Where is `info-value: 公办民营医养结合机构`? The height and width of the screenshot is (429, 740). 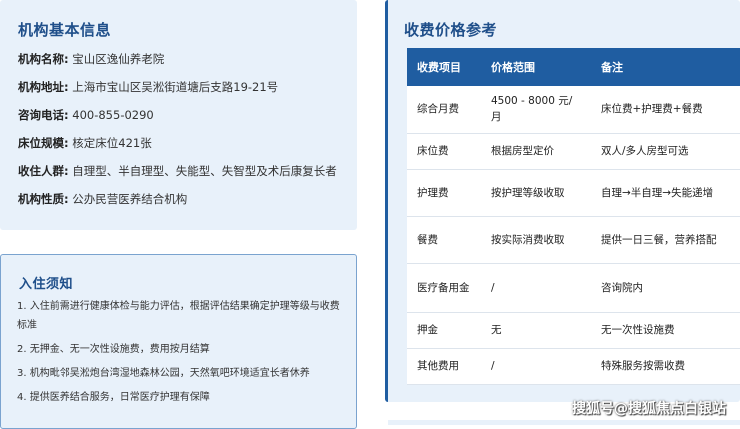
info-value: 公办民营医养结合机构 is located at coordinates (130, 199).